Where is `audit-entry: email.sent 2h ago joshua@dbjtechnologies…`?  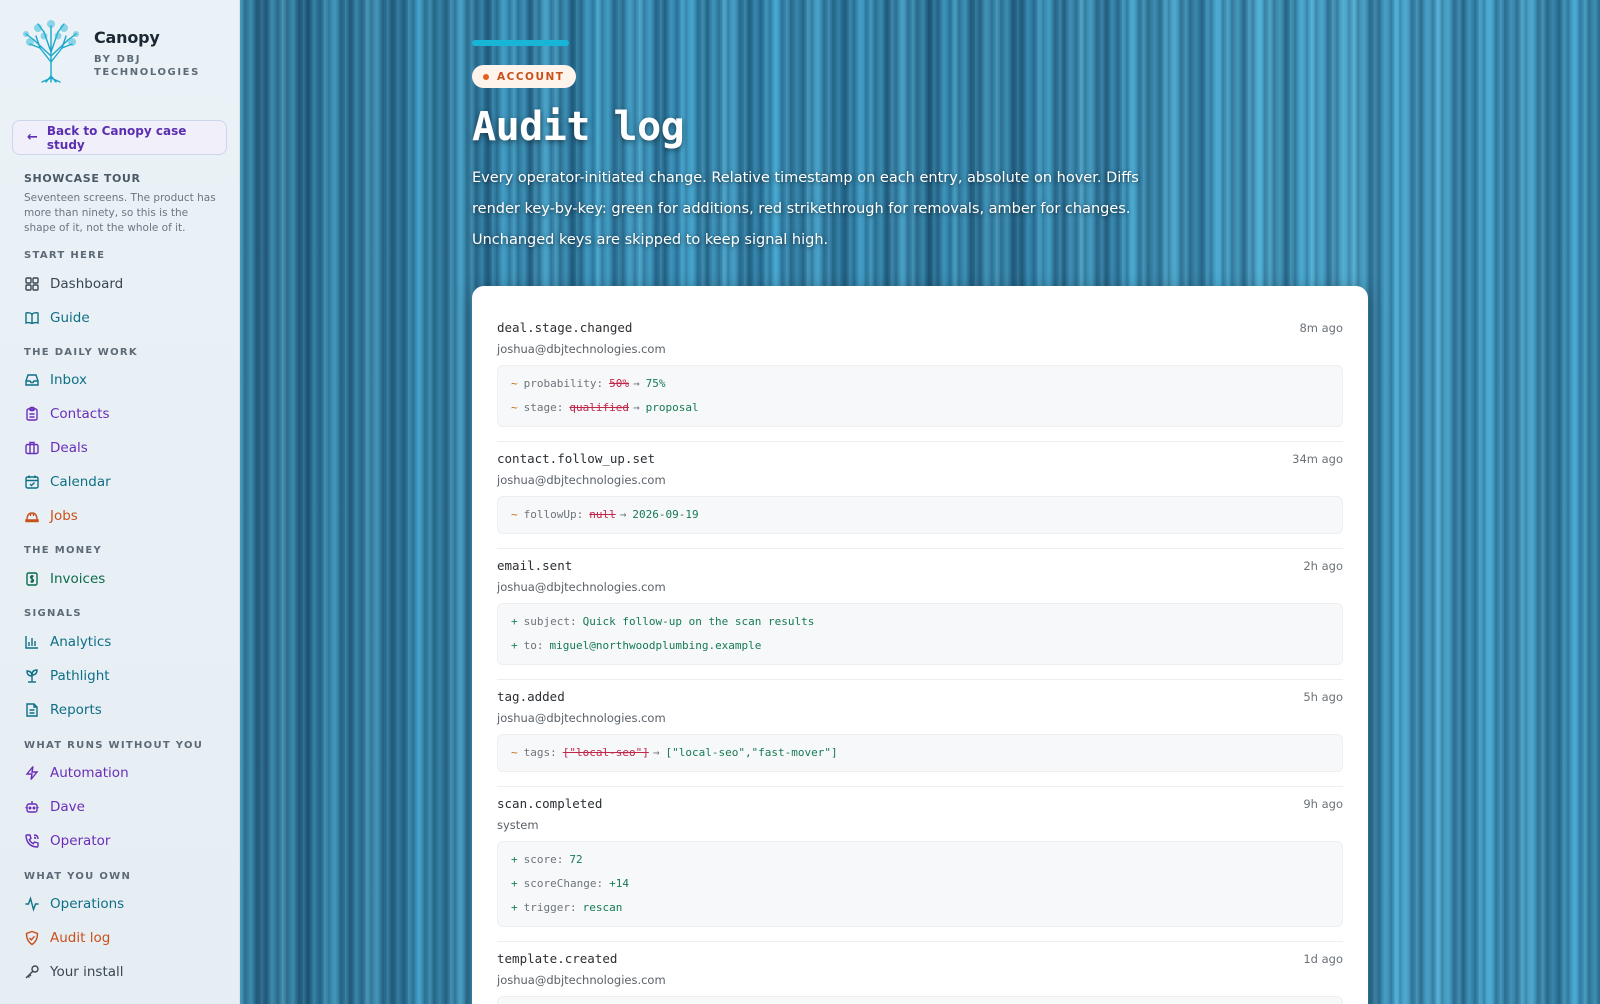 audit-entry: email.sent 2h ago joshua@dbjtechnologies… is located at coordinates (920, 611).